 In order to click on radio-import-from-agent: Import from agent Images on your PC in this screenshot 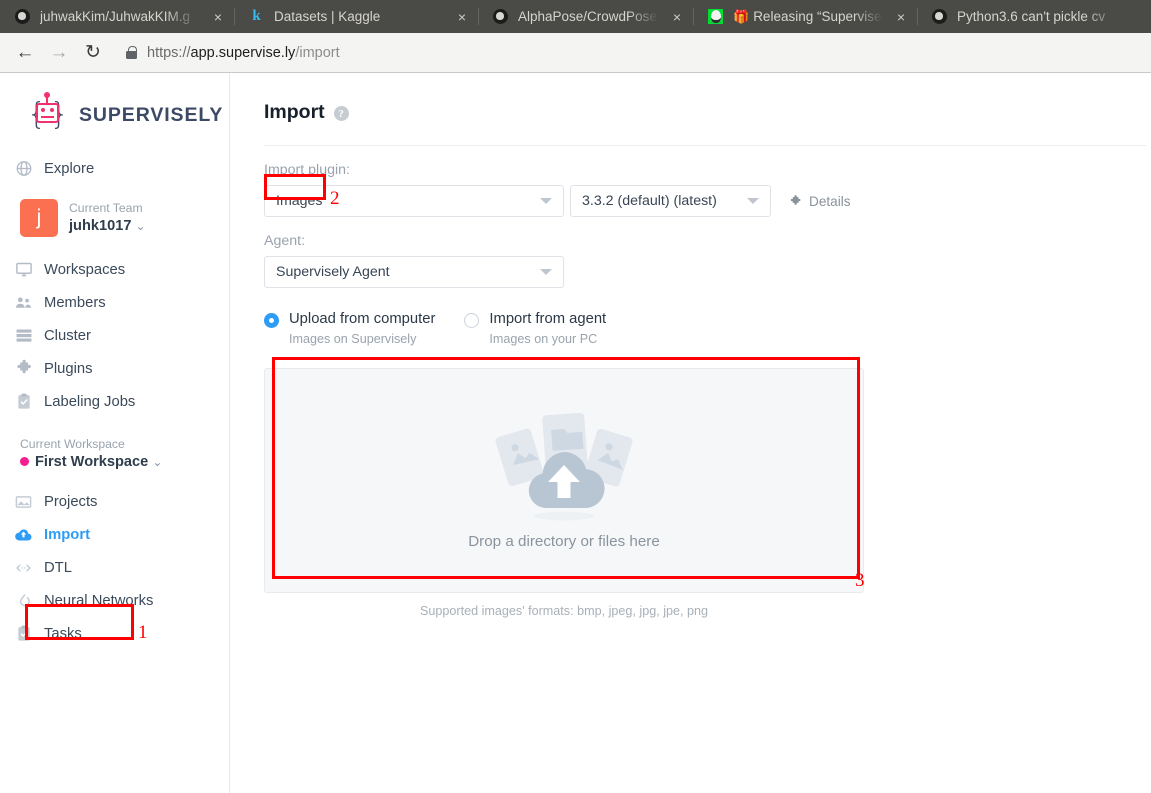, I will do `click(535, 328)`.